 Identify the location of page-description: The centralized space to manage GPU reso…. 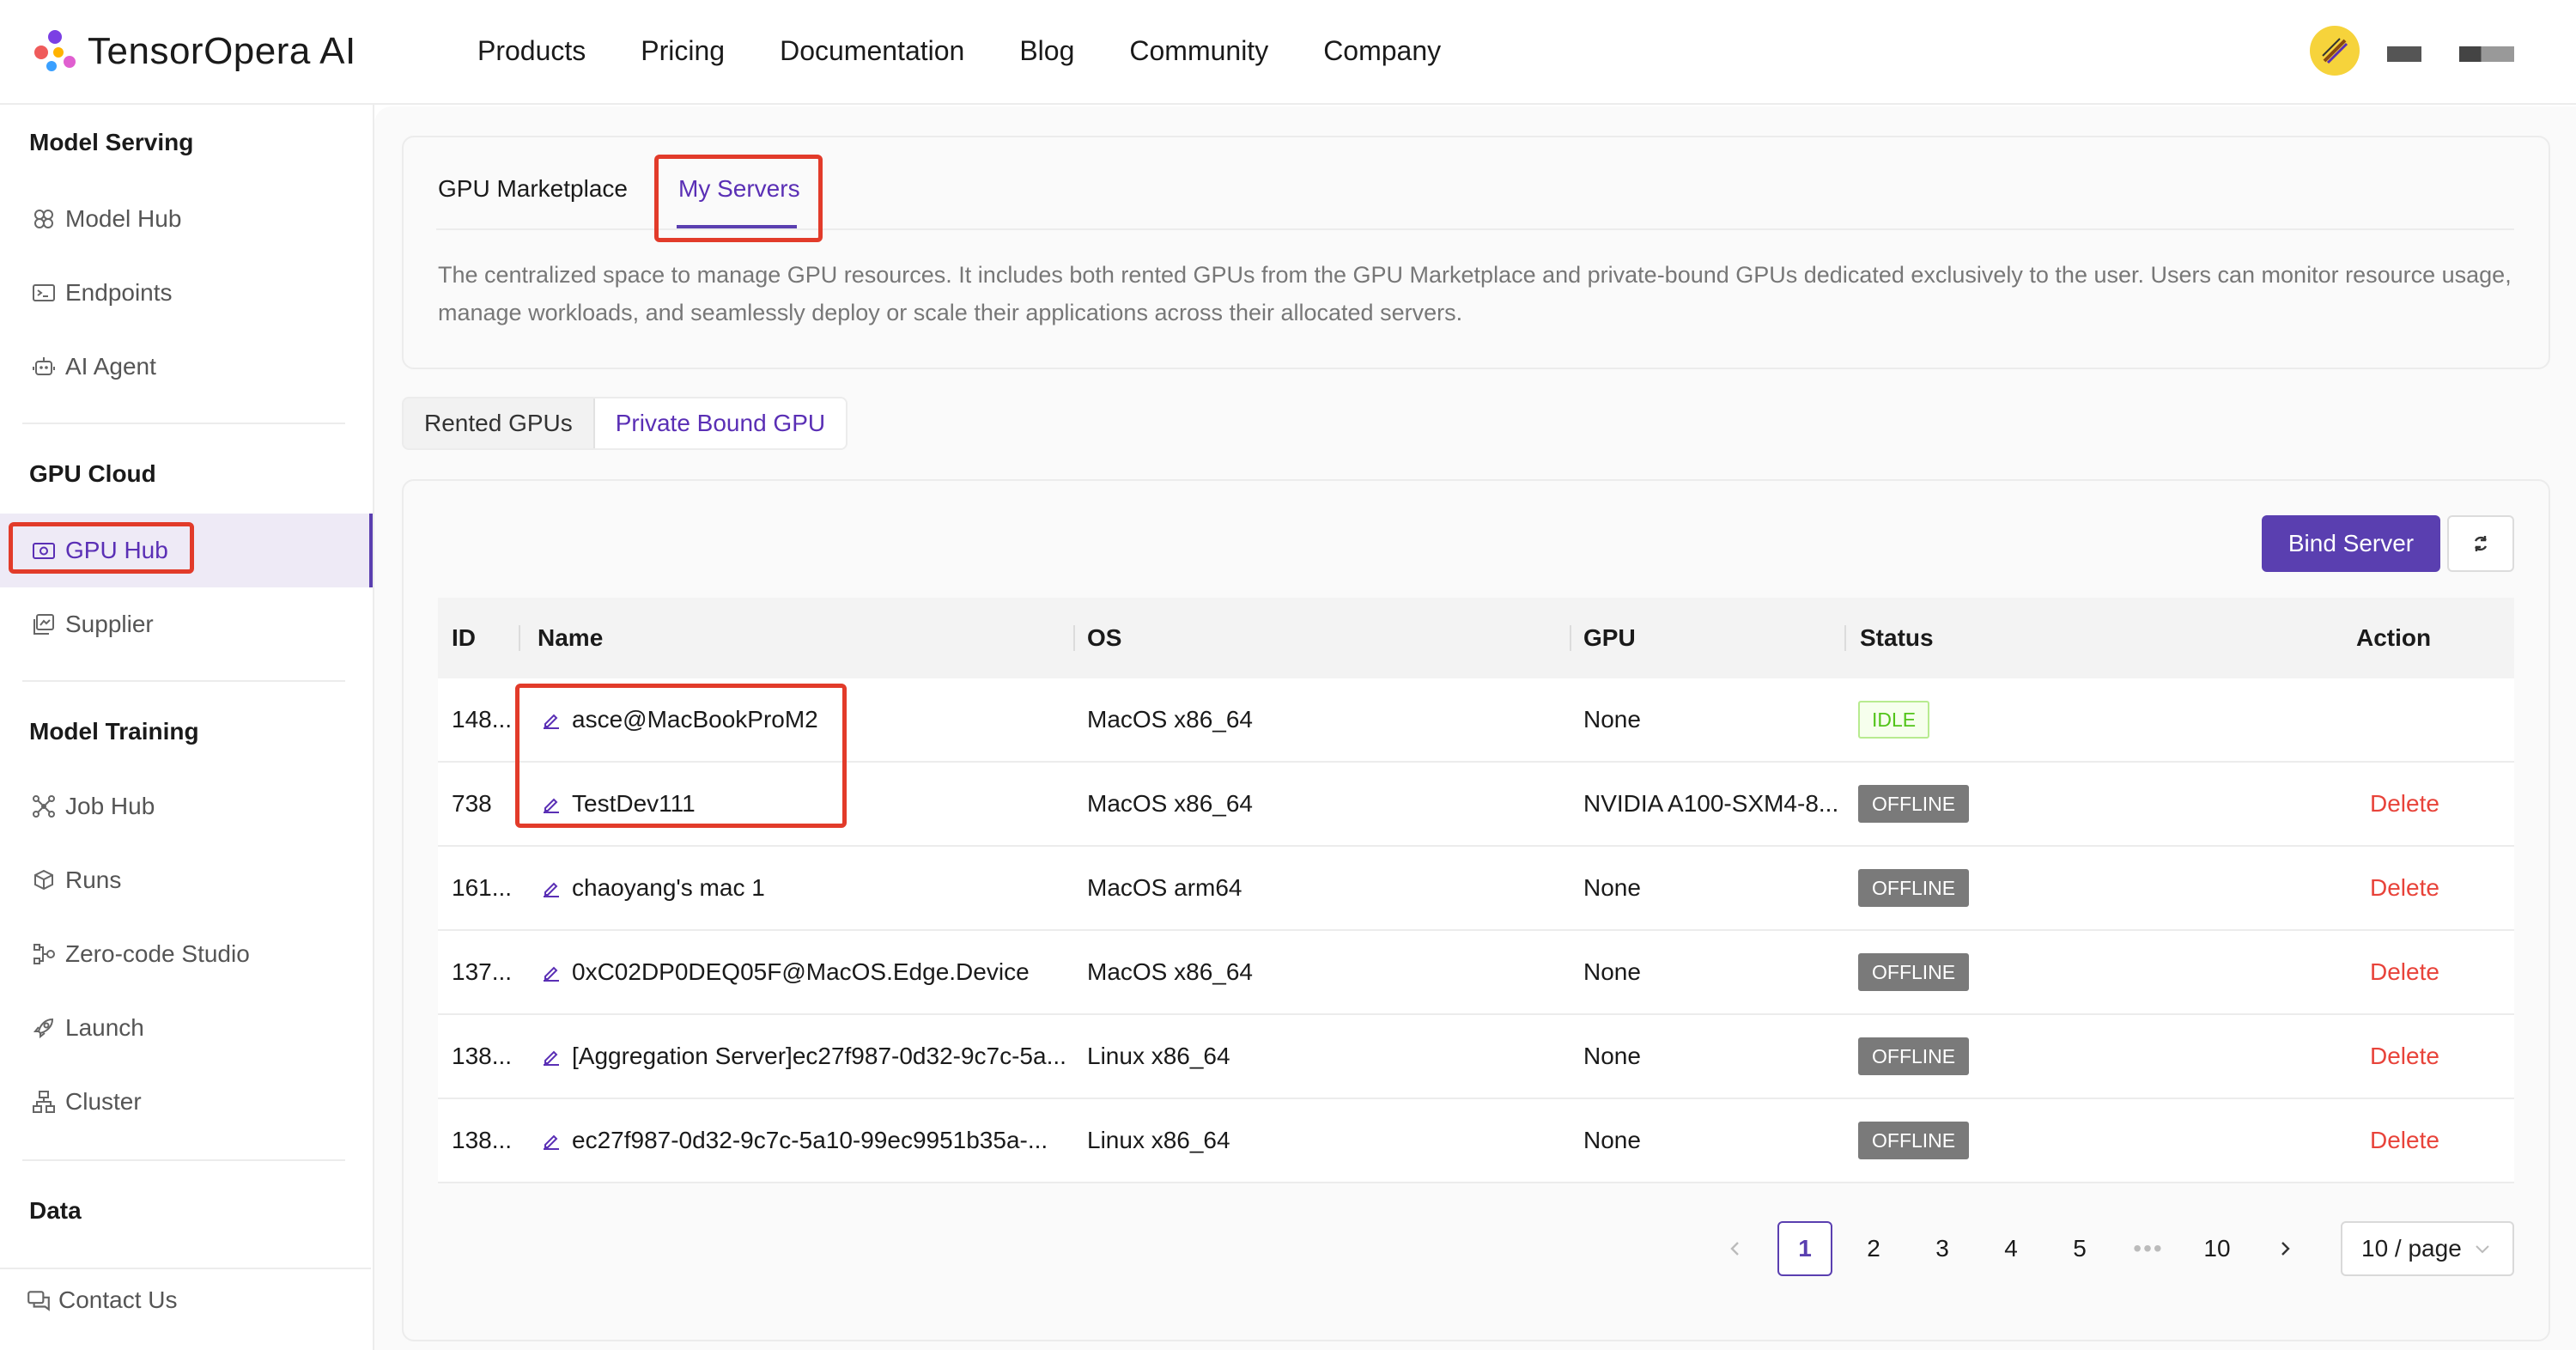
(1475, 293).